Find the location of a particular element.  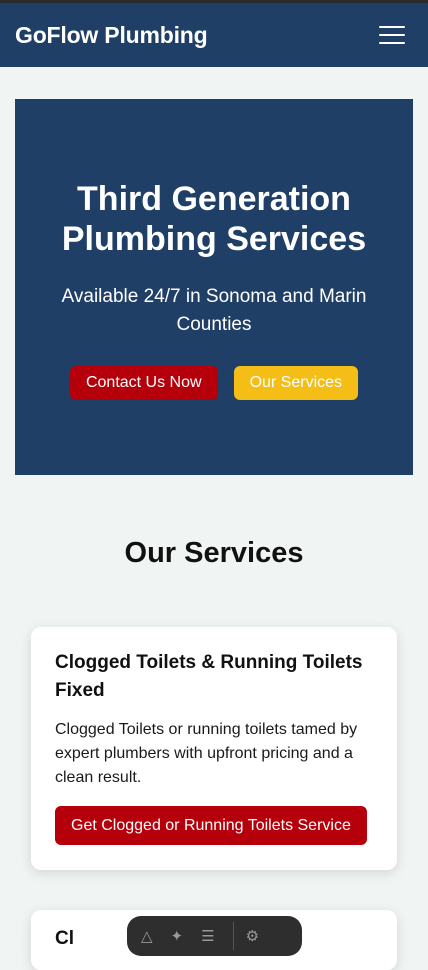

gear-icon: ⚙ is located at coordinates (252, 936).